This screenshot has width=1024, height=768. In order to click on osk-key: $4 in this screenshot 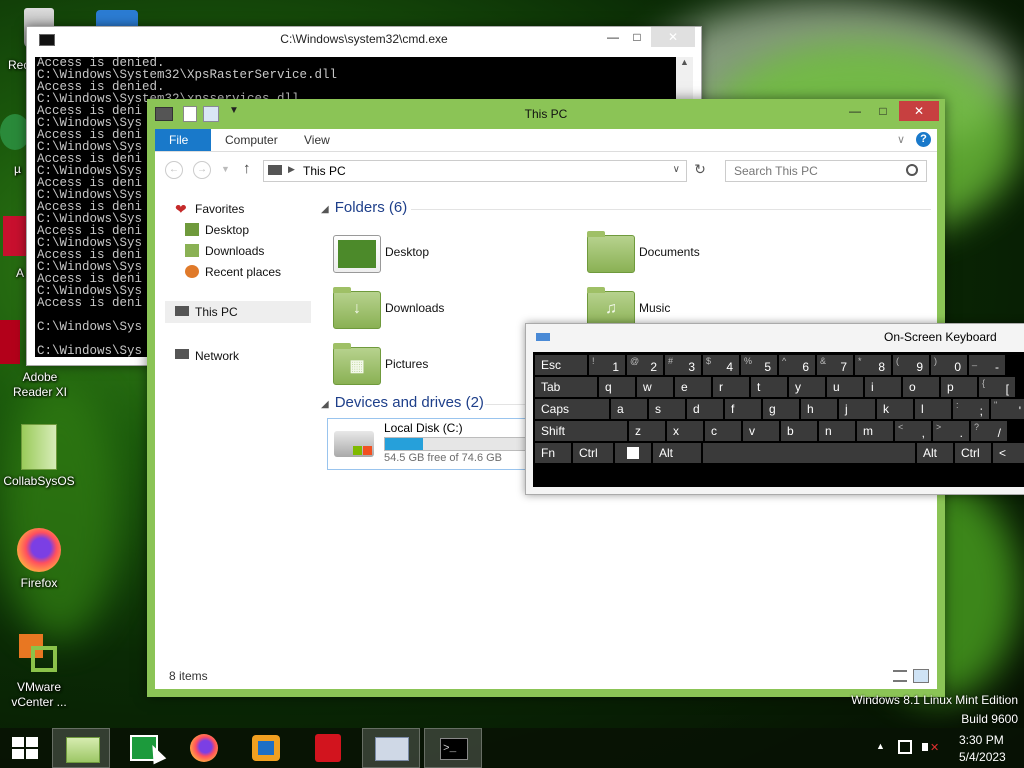, I will do `click(721, 365)`.